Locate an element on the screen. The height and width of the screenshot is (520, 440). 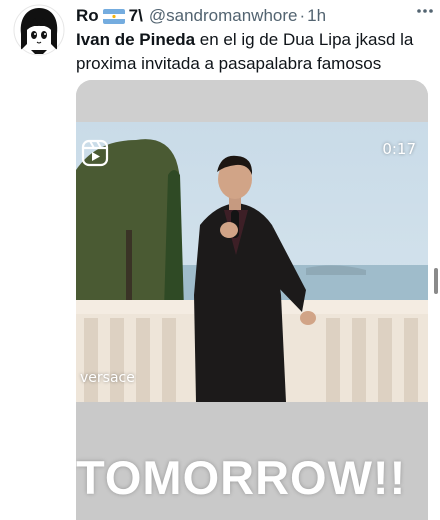
avatar is located at coordinates (39, 30).